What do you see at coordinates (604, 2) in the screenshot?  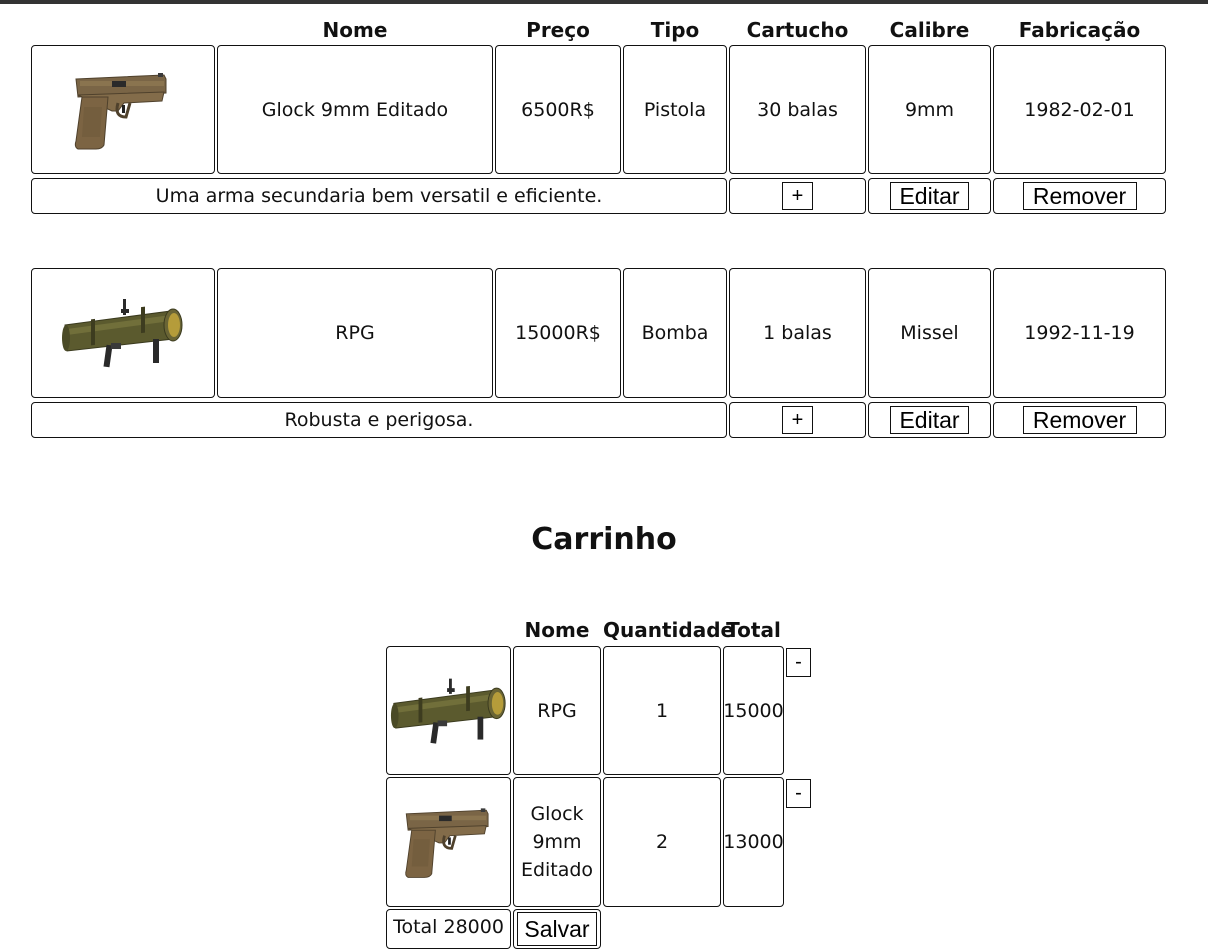 I see `top-border` at bounding box center [604, 2].